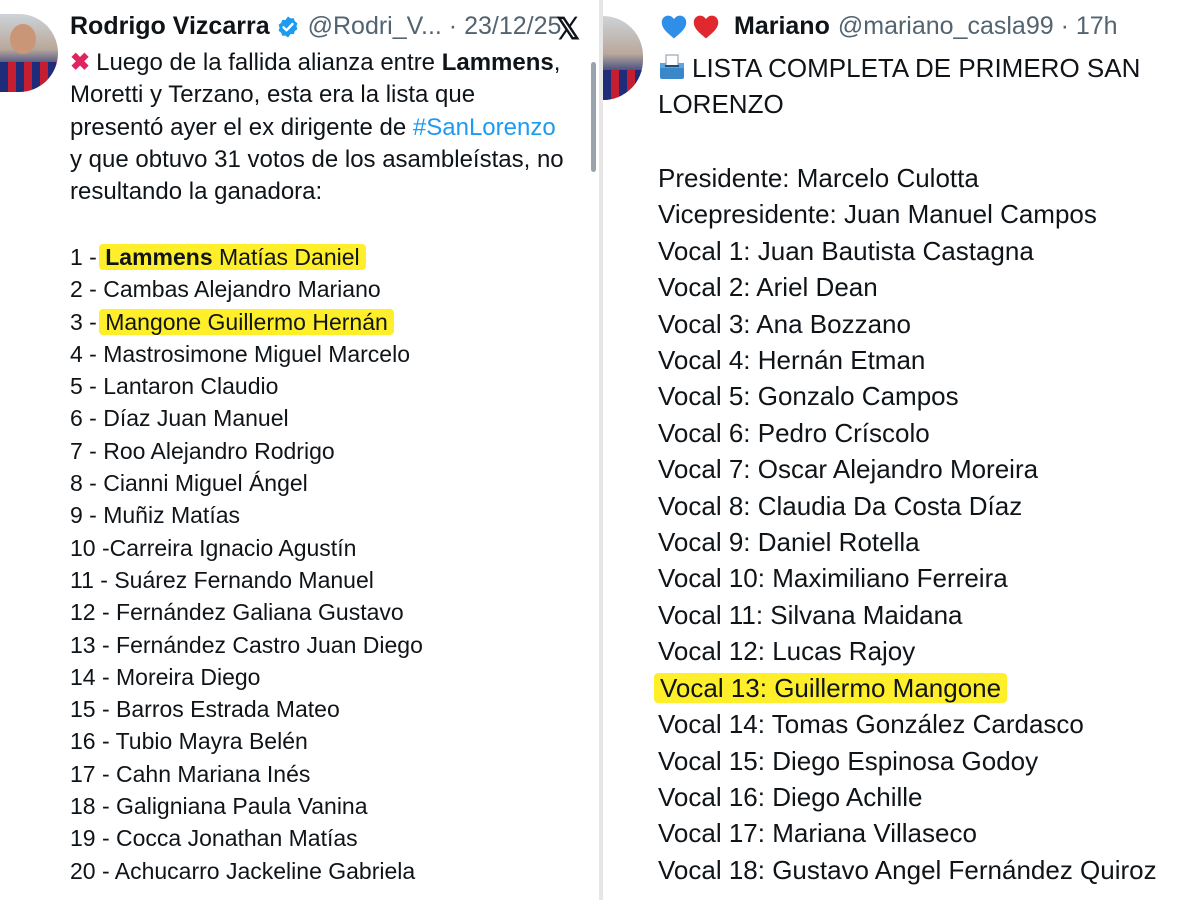 The image size is (1200, 900). What do you see at coordinates (817, 833) in the screenshot?
I see `list-item: Vocal 17: Mariana Villaseco` at bounding box center [817, 833].